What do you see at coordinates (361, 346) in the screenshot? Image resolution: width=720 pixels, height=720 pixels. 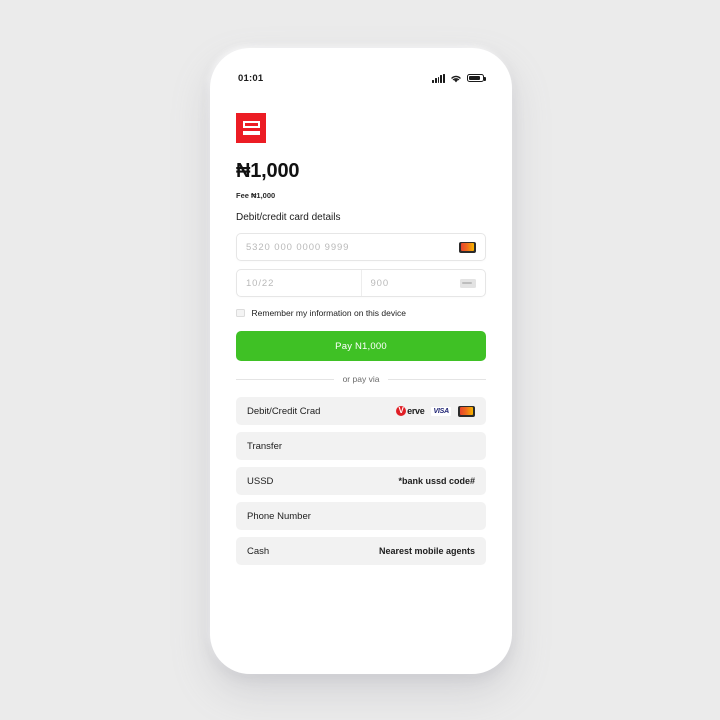 I see `pay-button: Pay N1,000` at bounding box center [361, 346].